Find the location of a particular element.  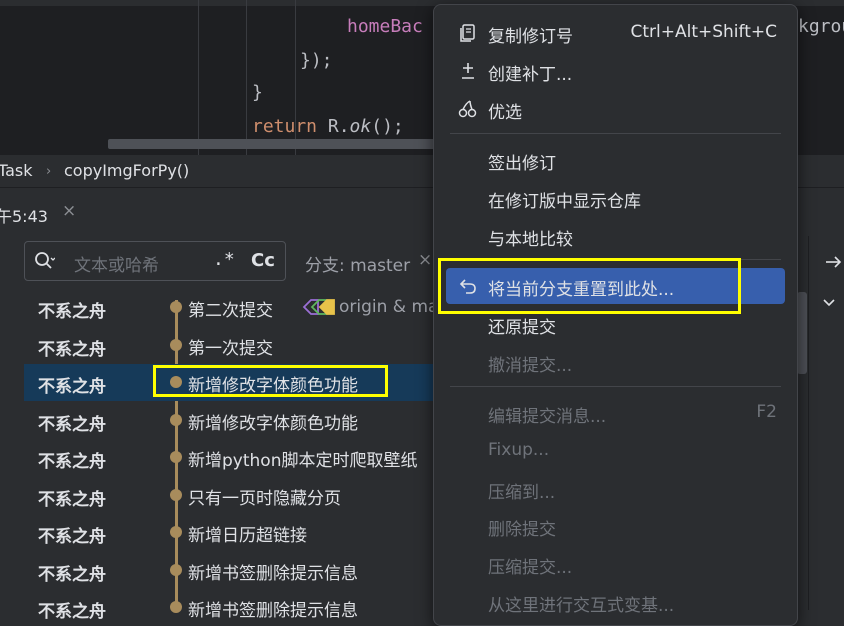

search-icon is located at coordinates (44, 261).